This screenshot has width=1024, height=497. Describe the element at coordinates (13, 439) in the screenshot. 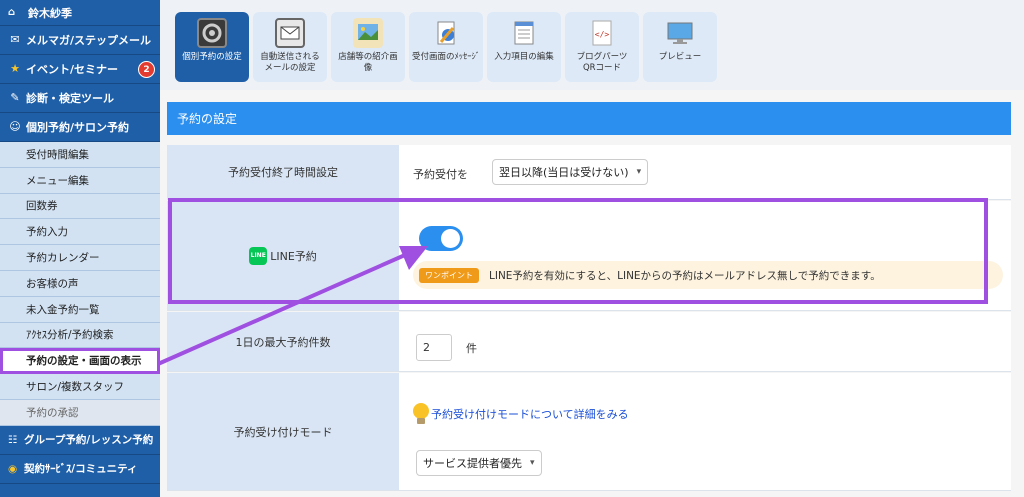

I see `group-icon: ☷` at that location.